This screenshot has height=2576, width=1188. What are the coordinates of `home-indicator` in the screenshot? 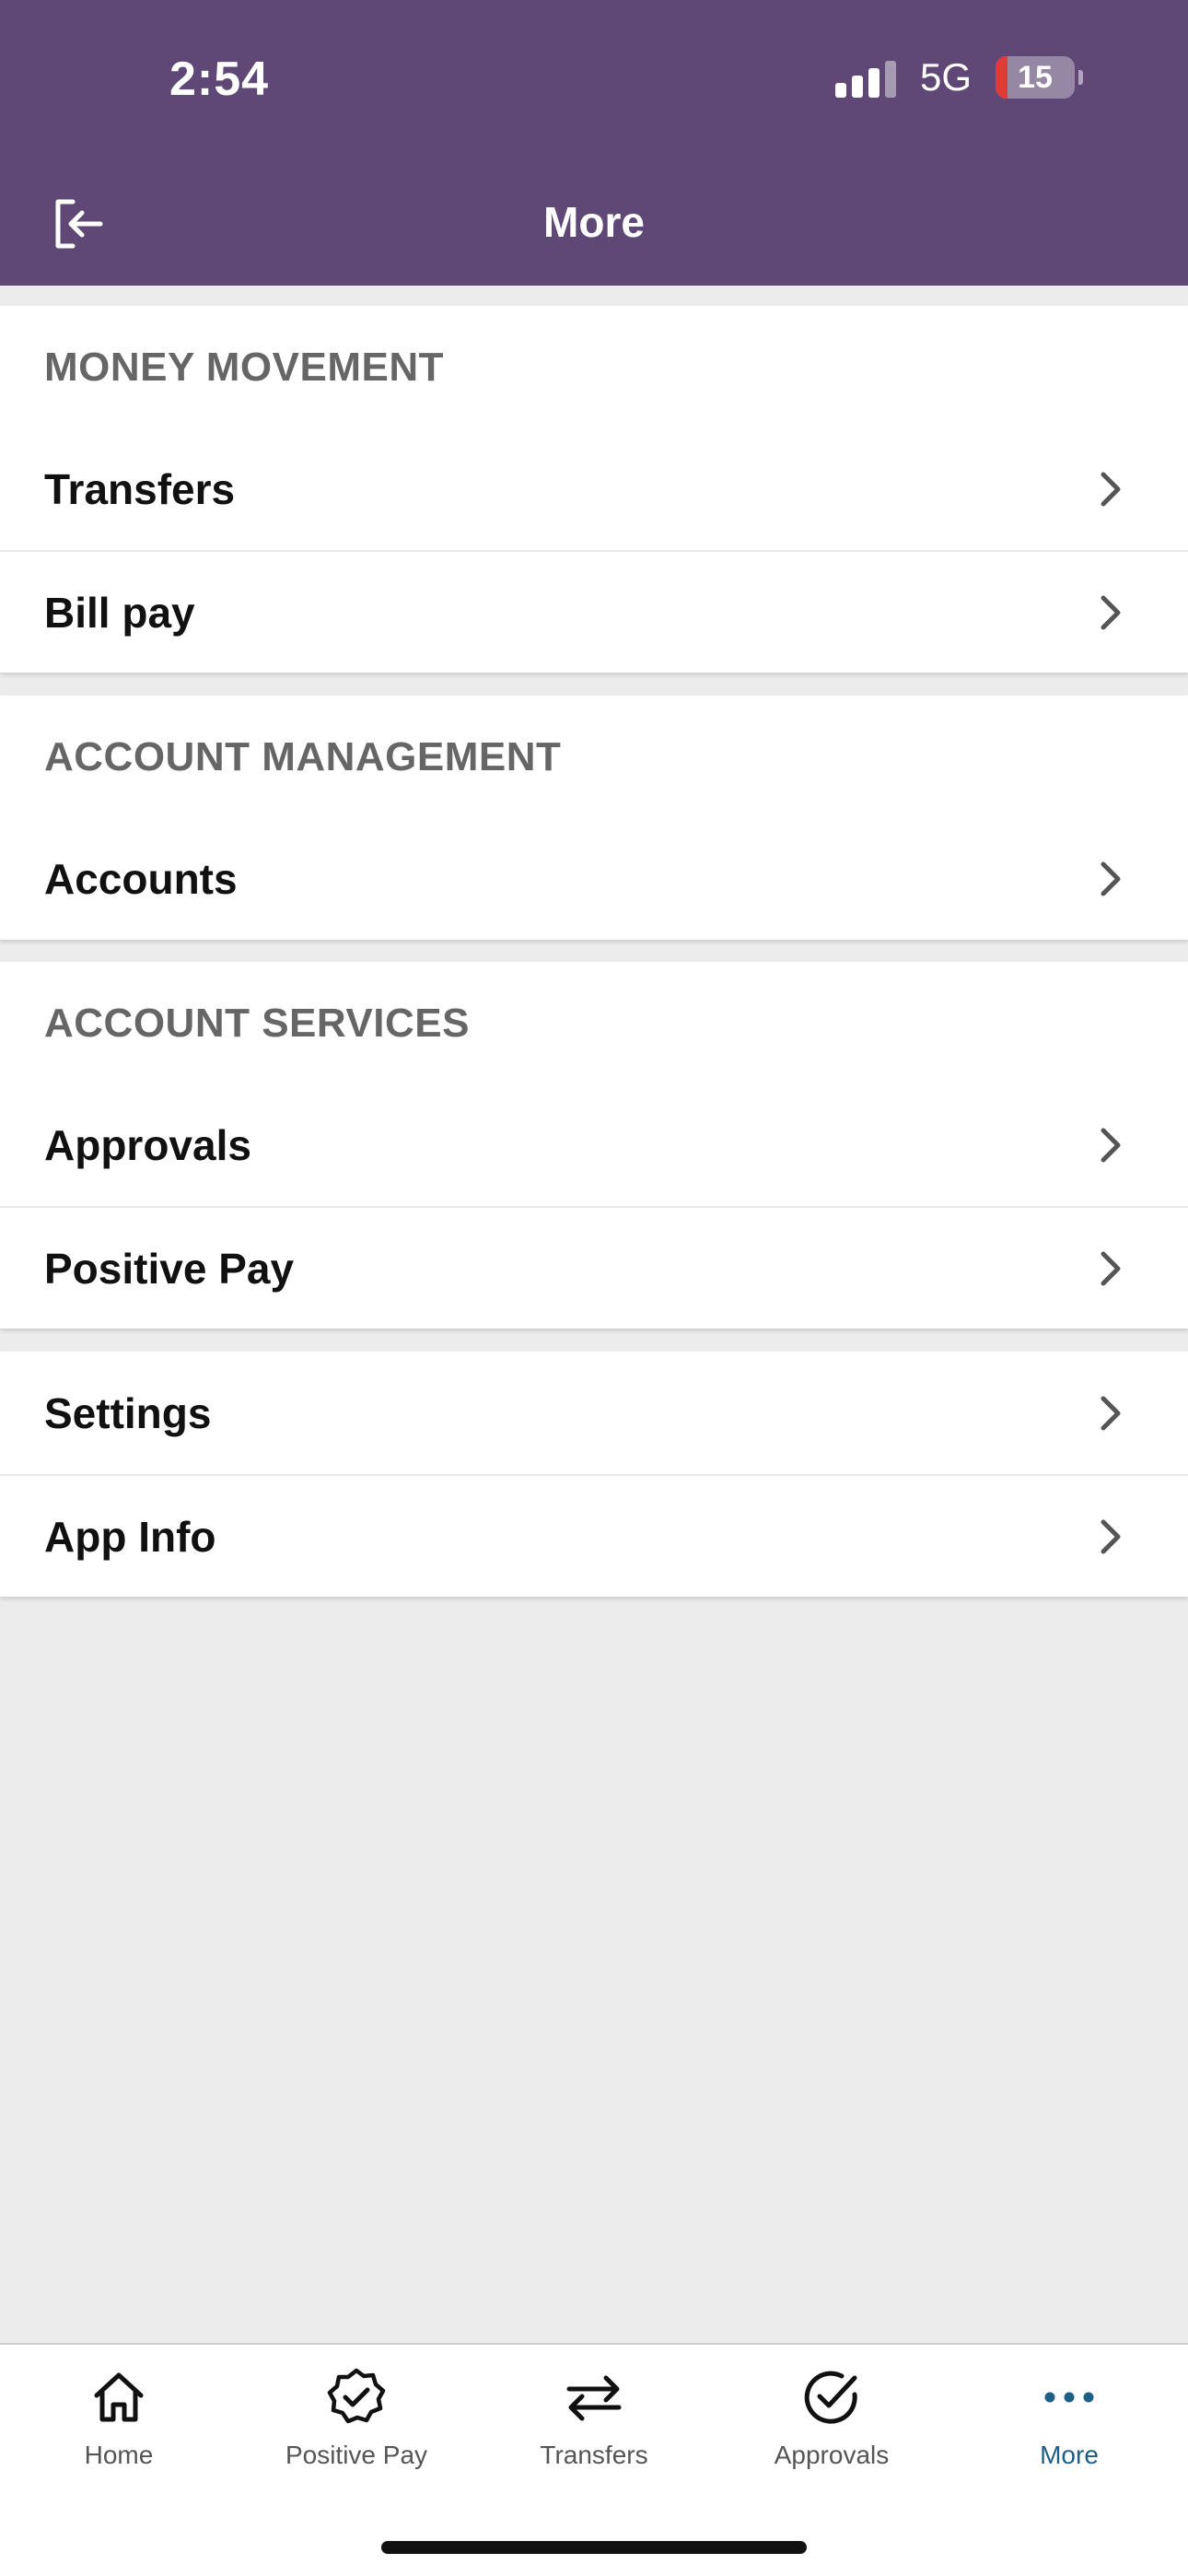 It's located at (594, 2547).